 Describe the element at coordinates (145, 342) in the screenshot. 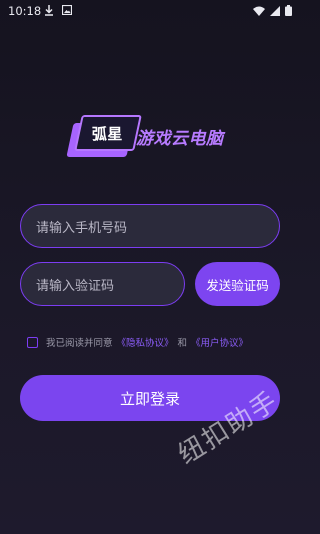

I see `privacy-policy-link: 《隐私协议》` at that location.